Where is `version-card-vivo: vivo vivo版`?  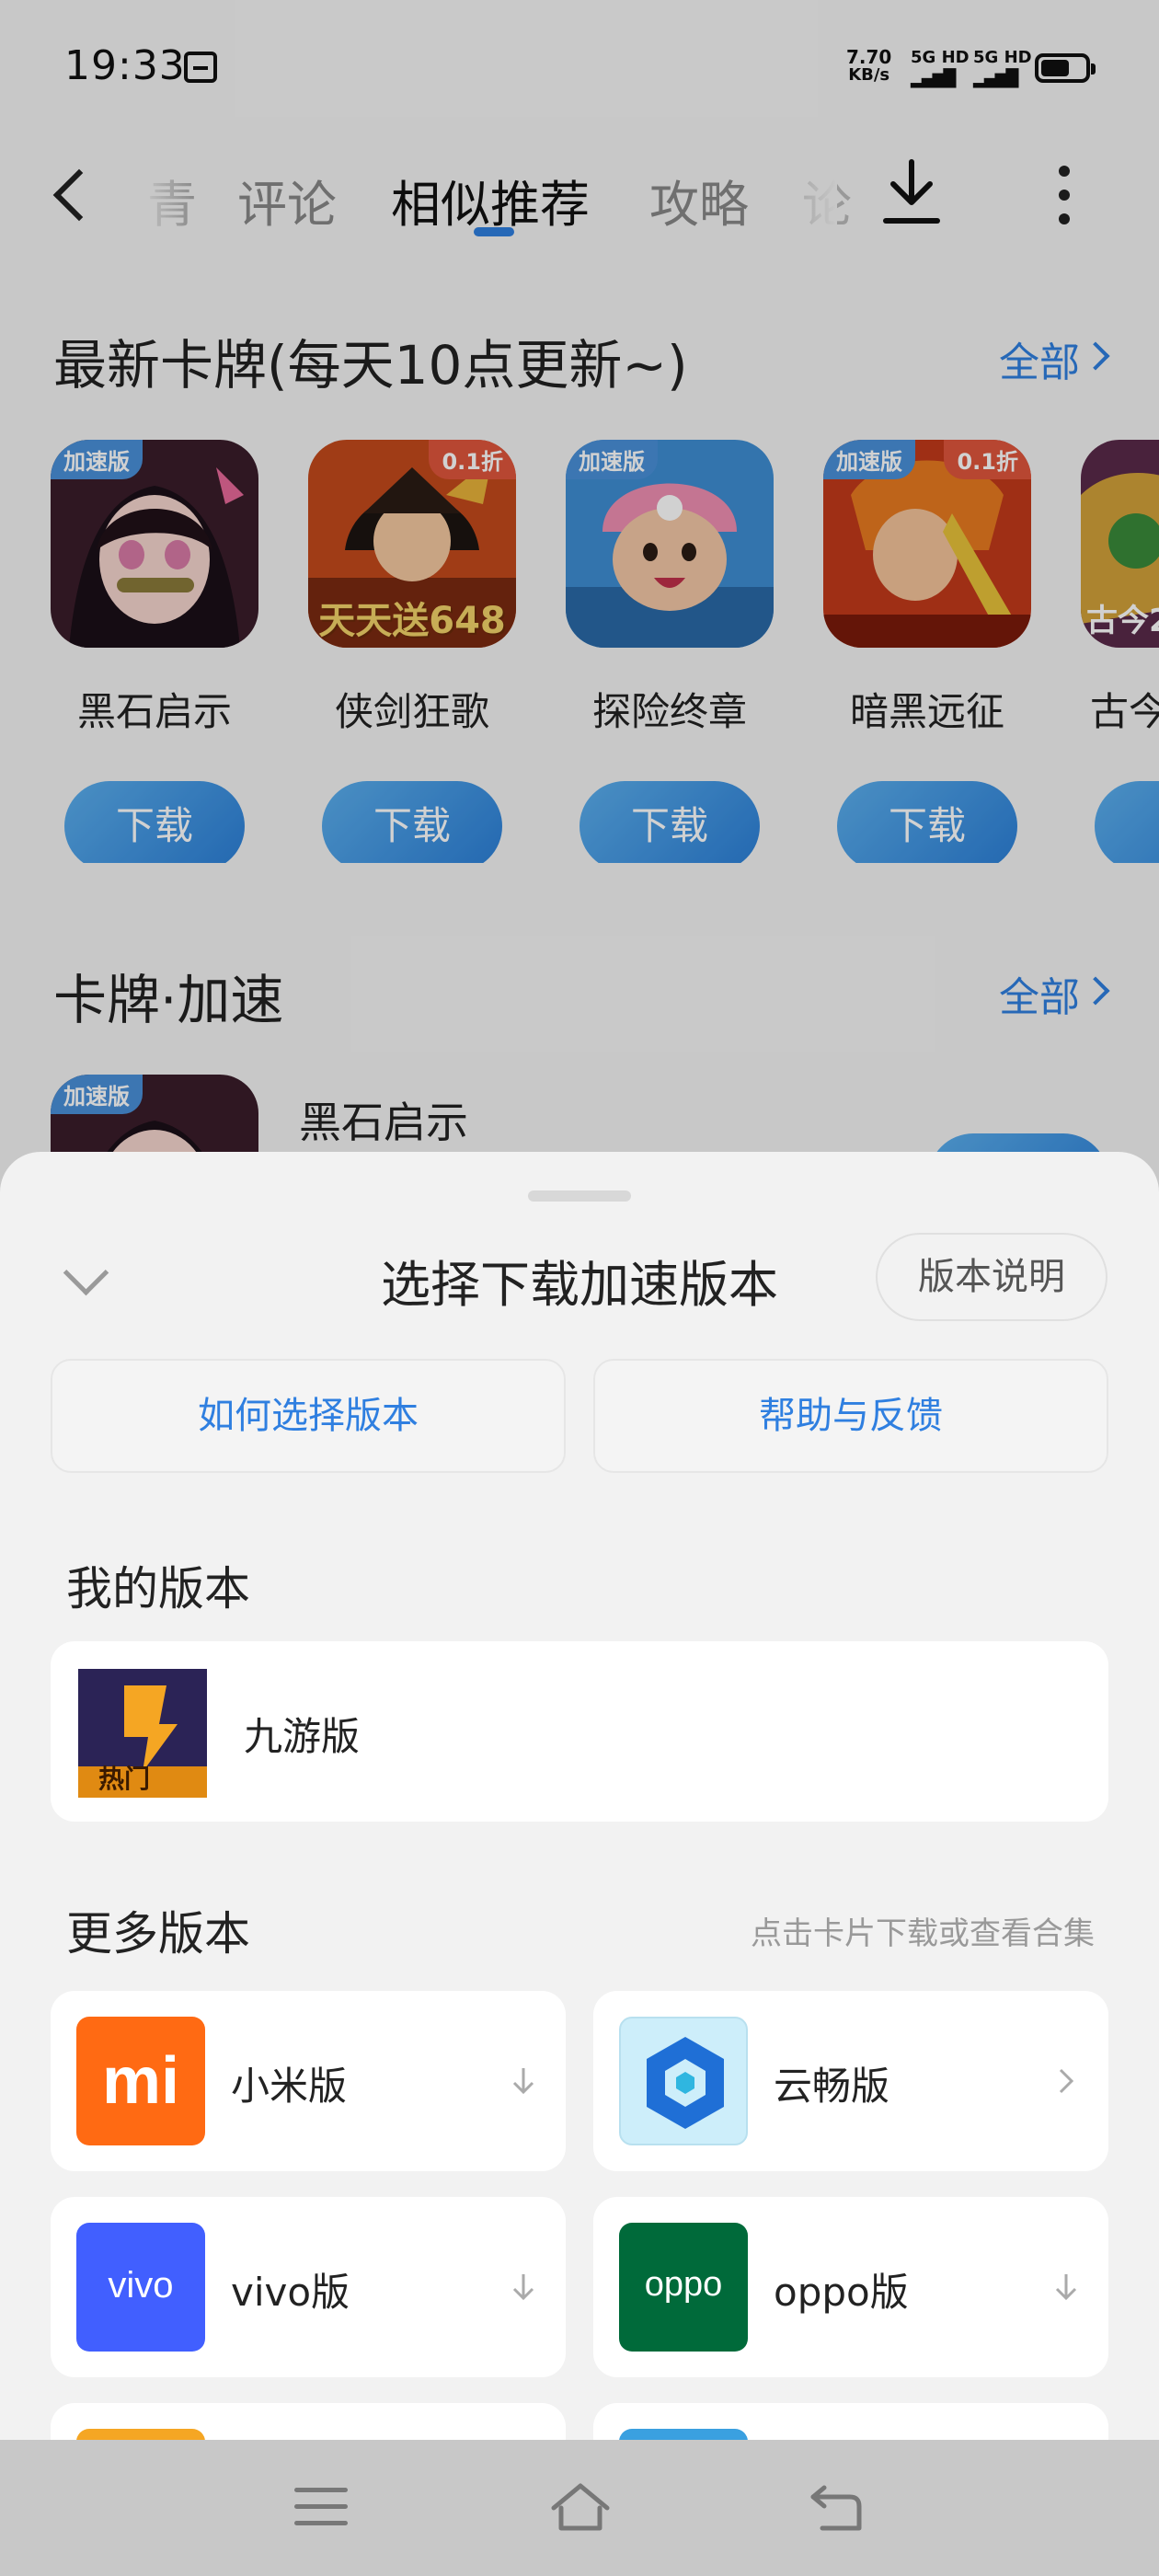
version-card-vivo: vivo vivo版 is located at coordinates (308, 2287).